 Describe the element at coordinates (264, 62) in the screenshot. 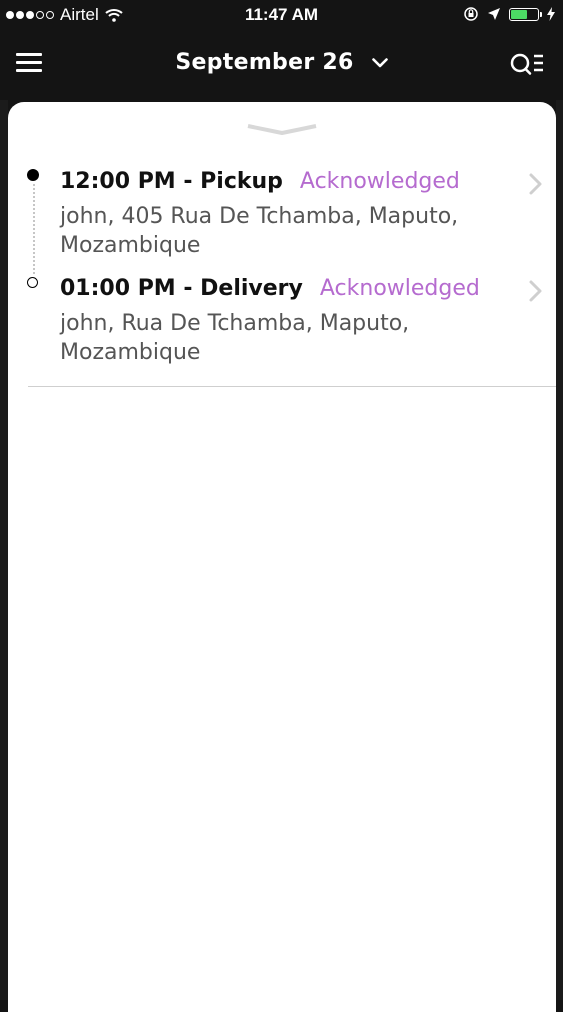

I see `page-title: September 26` at that location.